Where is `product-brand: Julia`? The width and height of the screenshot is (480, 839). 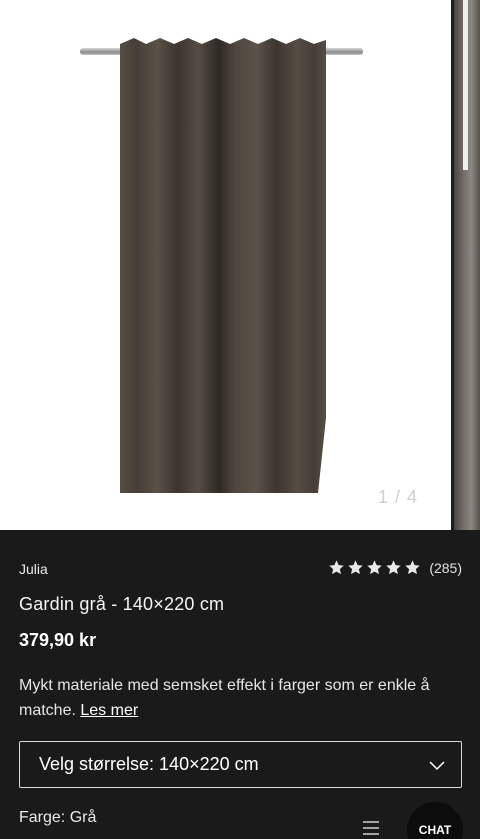 product-brand: Julia is located at coordinates (33, 569).